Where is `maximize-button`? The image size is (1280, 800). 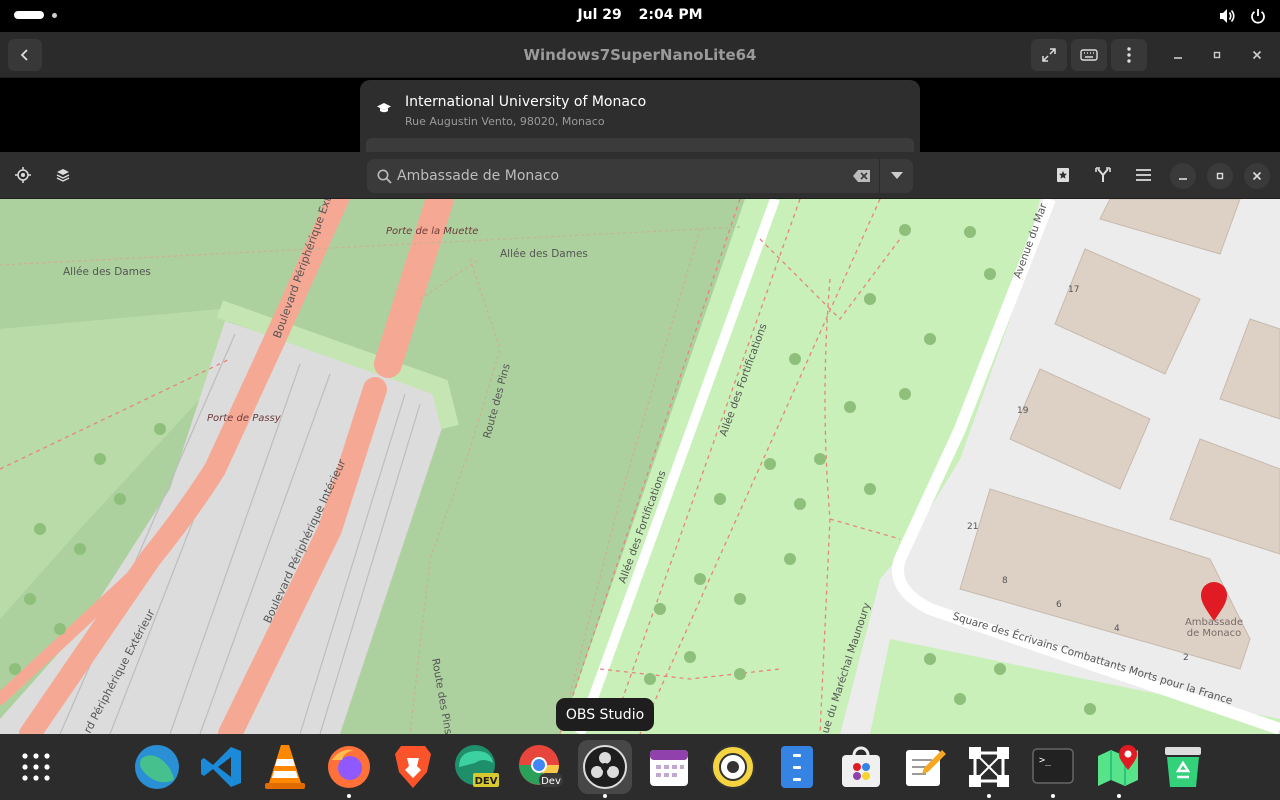 maximize-button is located at coordinates (1217, 55).